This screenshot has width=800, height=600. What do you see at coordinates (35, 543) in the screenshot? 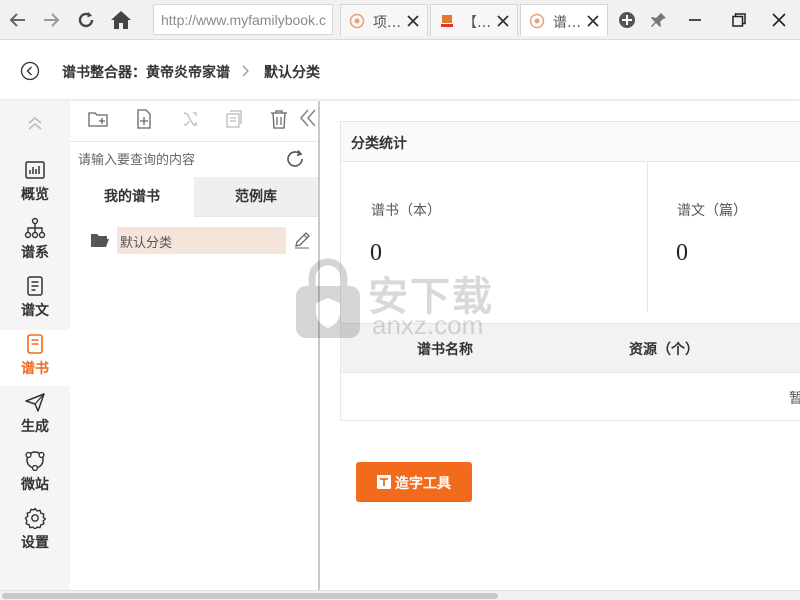
I see `nav-label: 设置` at bounding box center [35, 543].